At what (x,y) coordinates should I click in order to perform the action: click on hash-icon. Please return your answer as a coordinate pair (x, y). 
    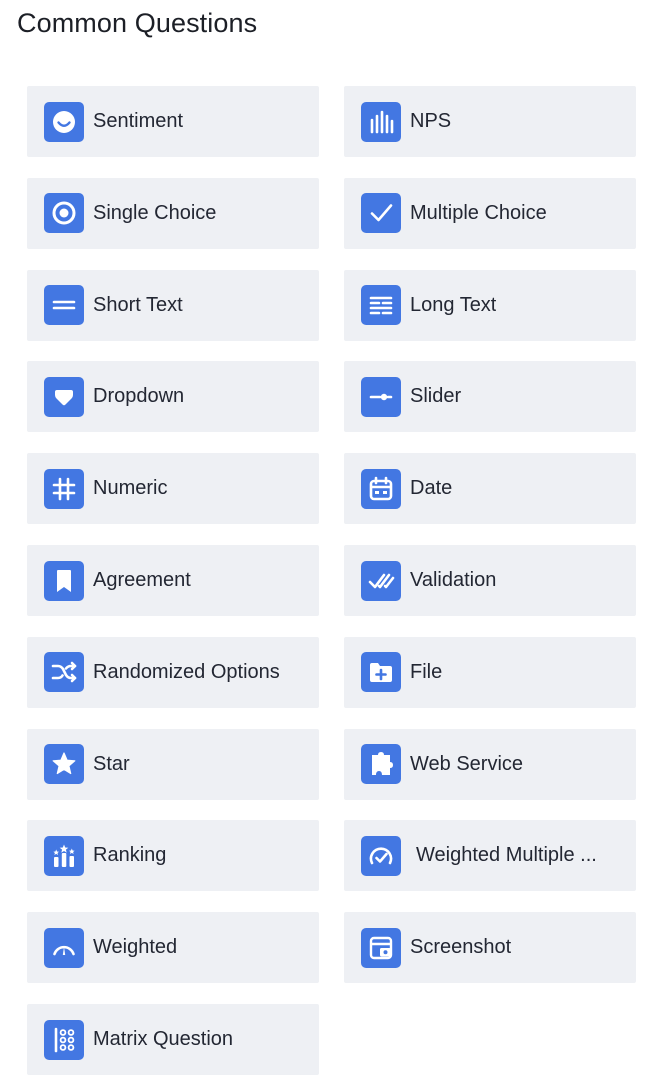
    Looking at the image, I should click on (64, 488).